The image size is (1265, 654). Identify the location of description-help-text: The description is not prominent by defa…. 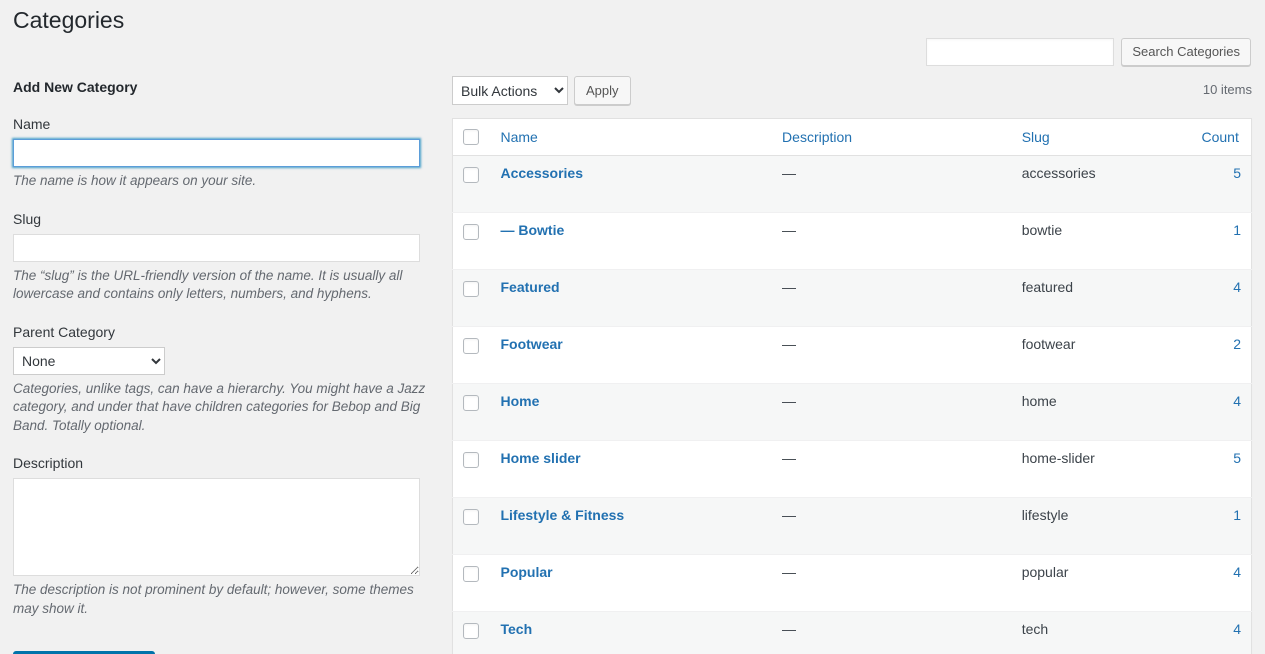
(213, 599).